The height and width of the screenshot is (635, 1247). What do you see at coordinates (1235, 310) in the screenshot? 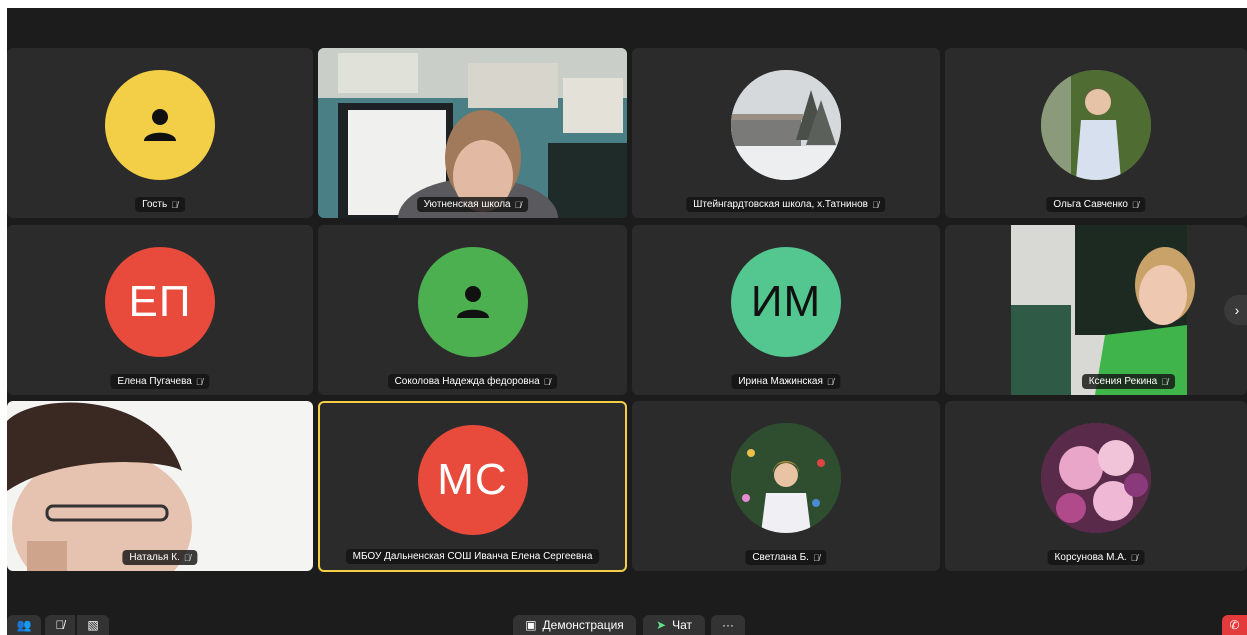
I see `next-page-button: ›` at bounding box center [1235, 310].